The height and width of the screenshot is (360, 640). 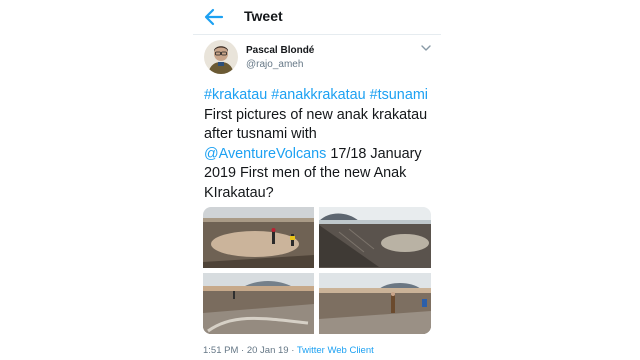 What do you see at coordinates (265, 154) in the screenshot?
I see `mention-link: @AventureVolcans` at bounding box center [265, 154].